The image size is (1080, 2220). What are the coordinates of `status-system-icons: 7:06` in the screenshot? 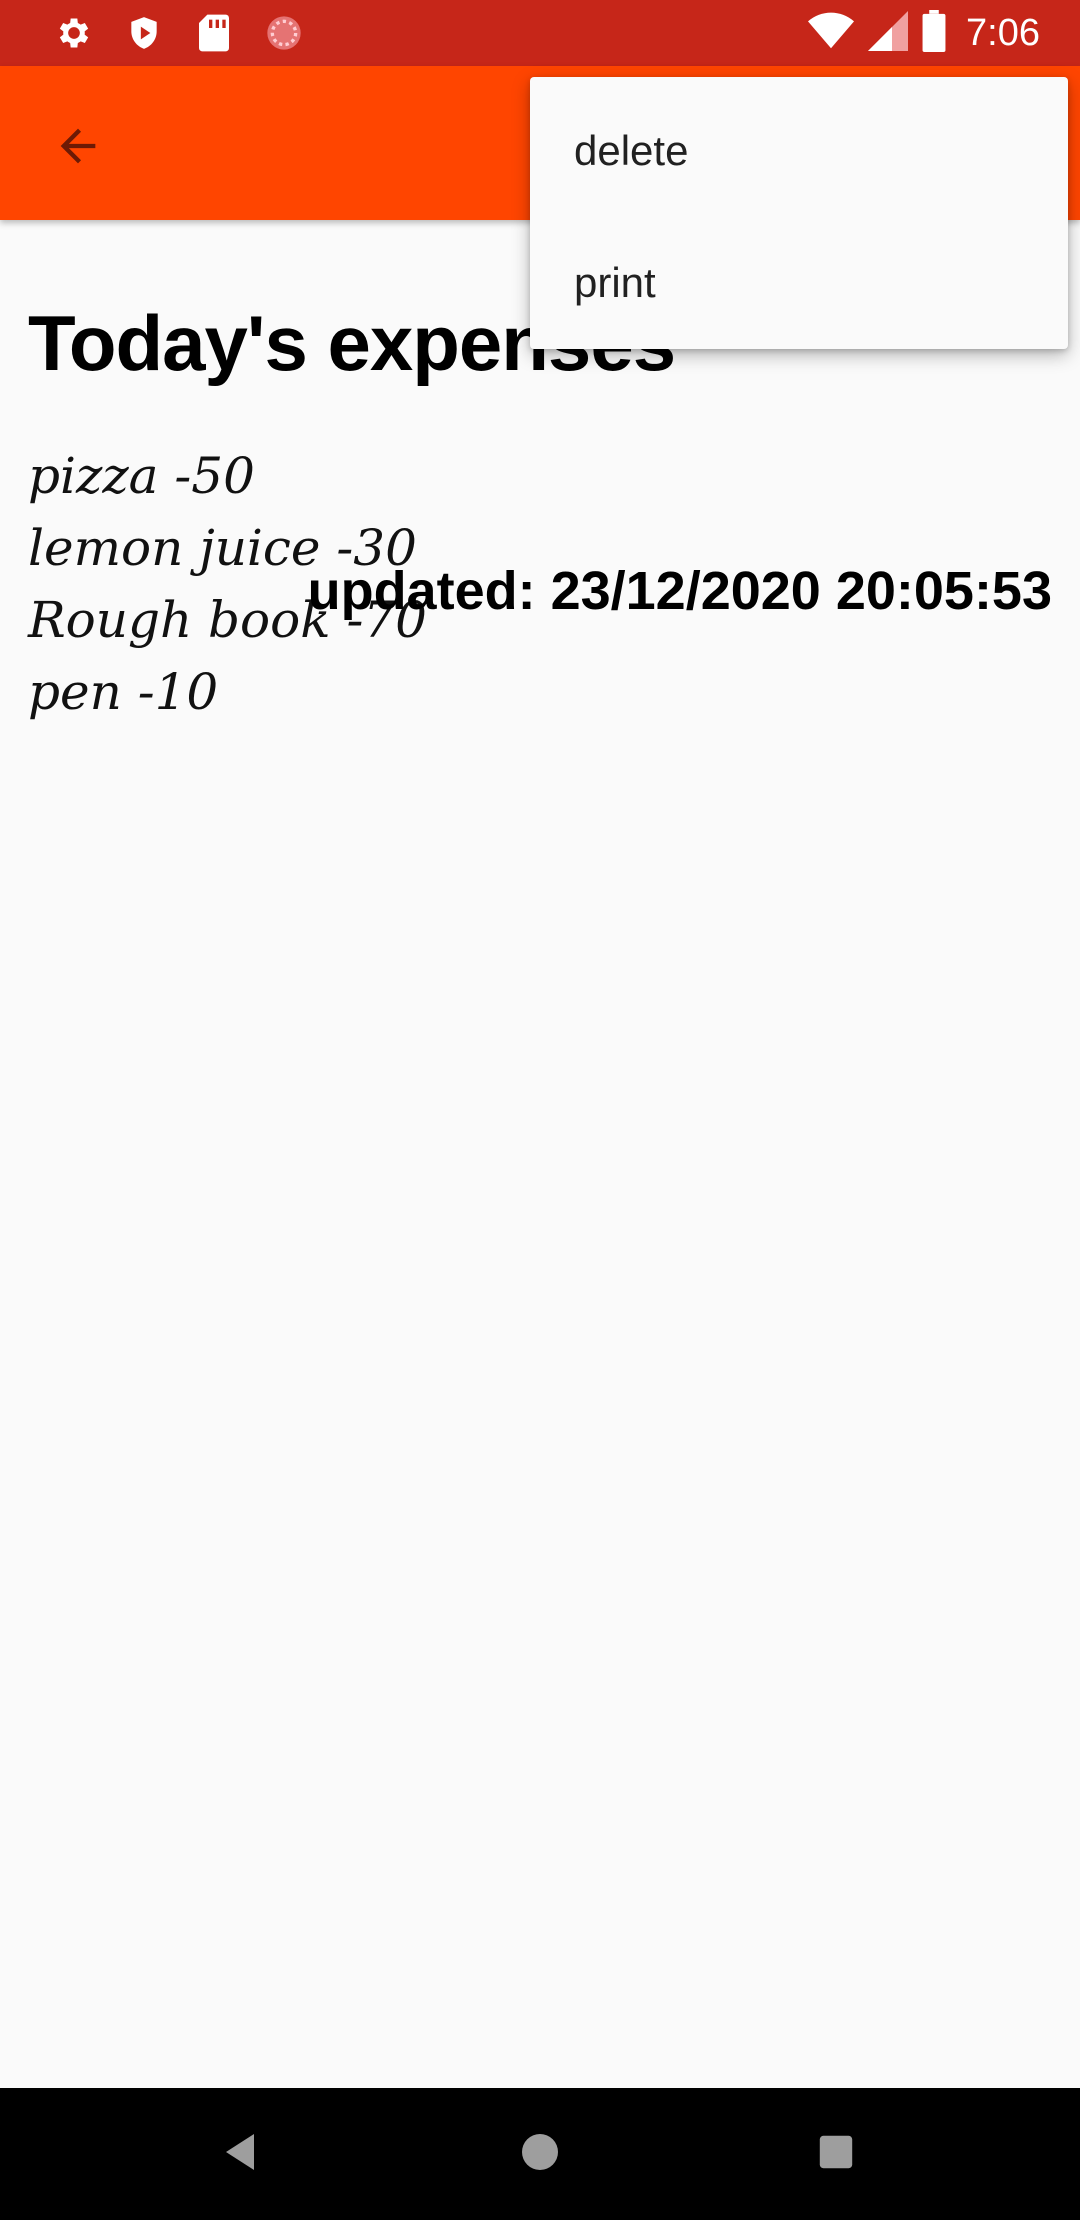 It's located at (924, 33).